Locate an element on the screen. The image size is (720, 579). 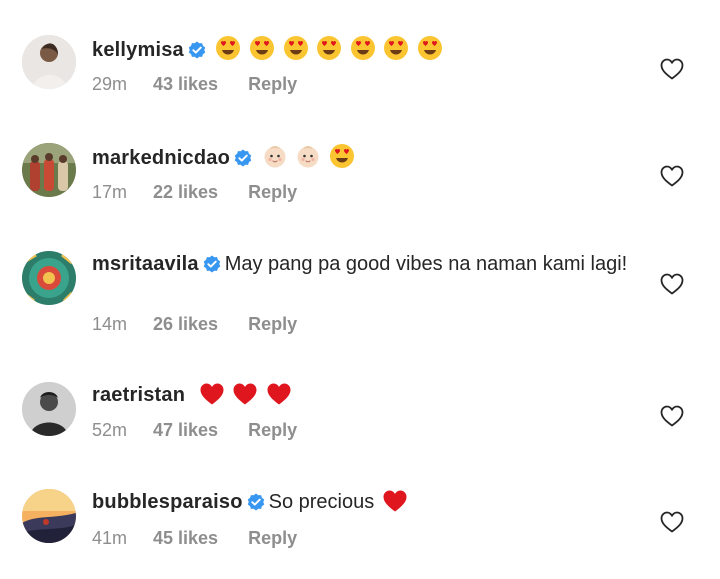
comment-meta: 29m 43 likes Reply is located at coordinates (194, 84).